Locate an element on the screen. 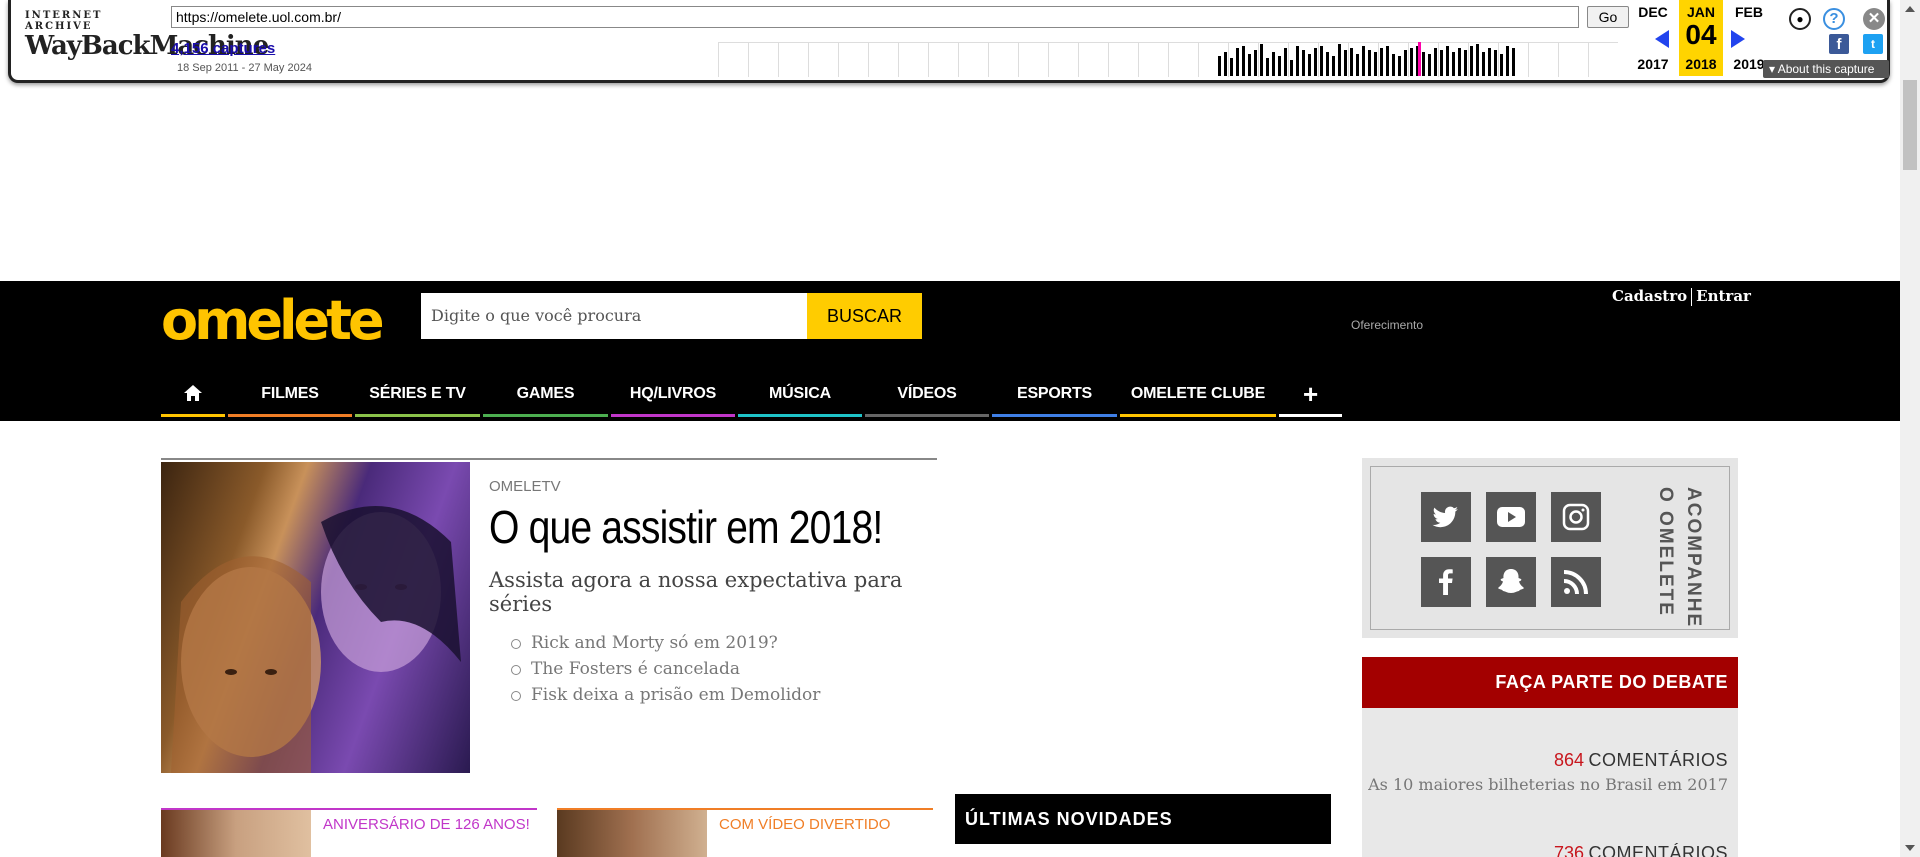 The image size is (1920, 857). related-link: Rick and Morty só em 2019? is located at coordinates (665, 643).